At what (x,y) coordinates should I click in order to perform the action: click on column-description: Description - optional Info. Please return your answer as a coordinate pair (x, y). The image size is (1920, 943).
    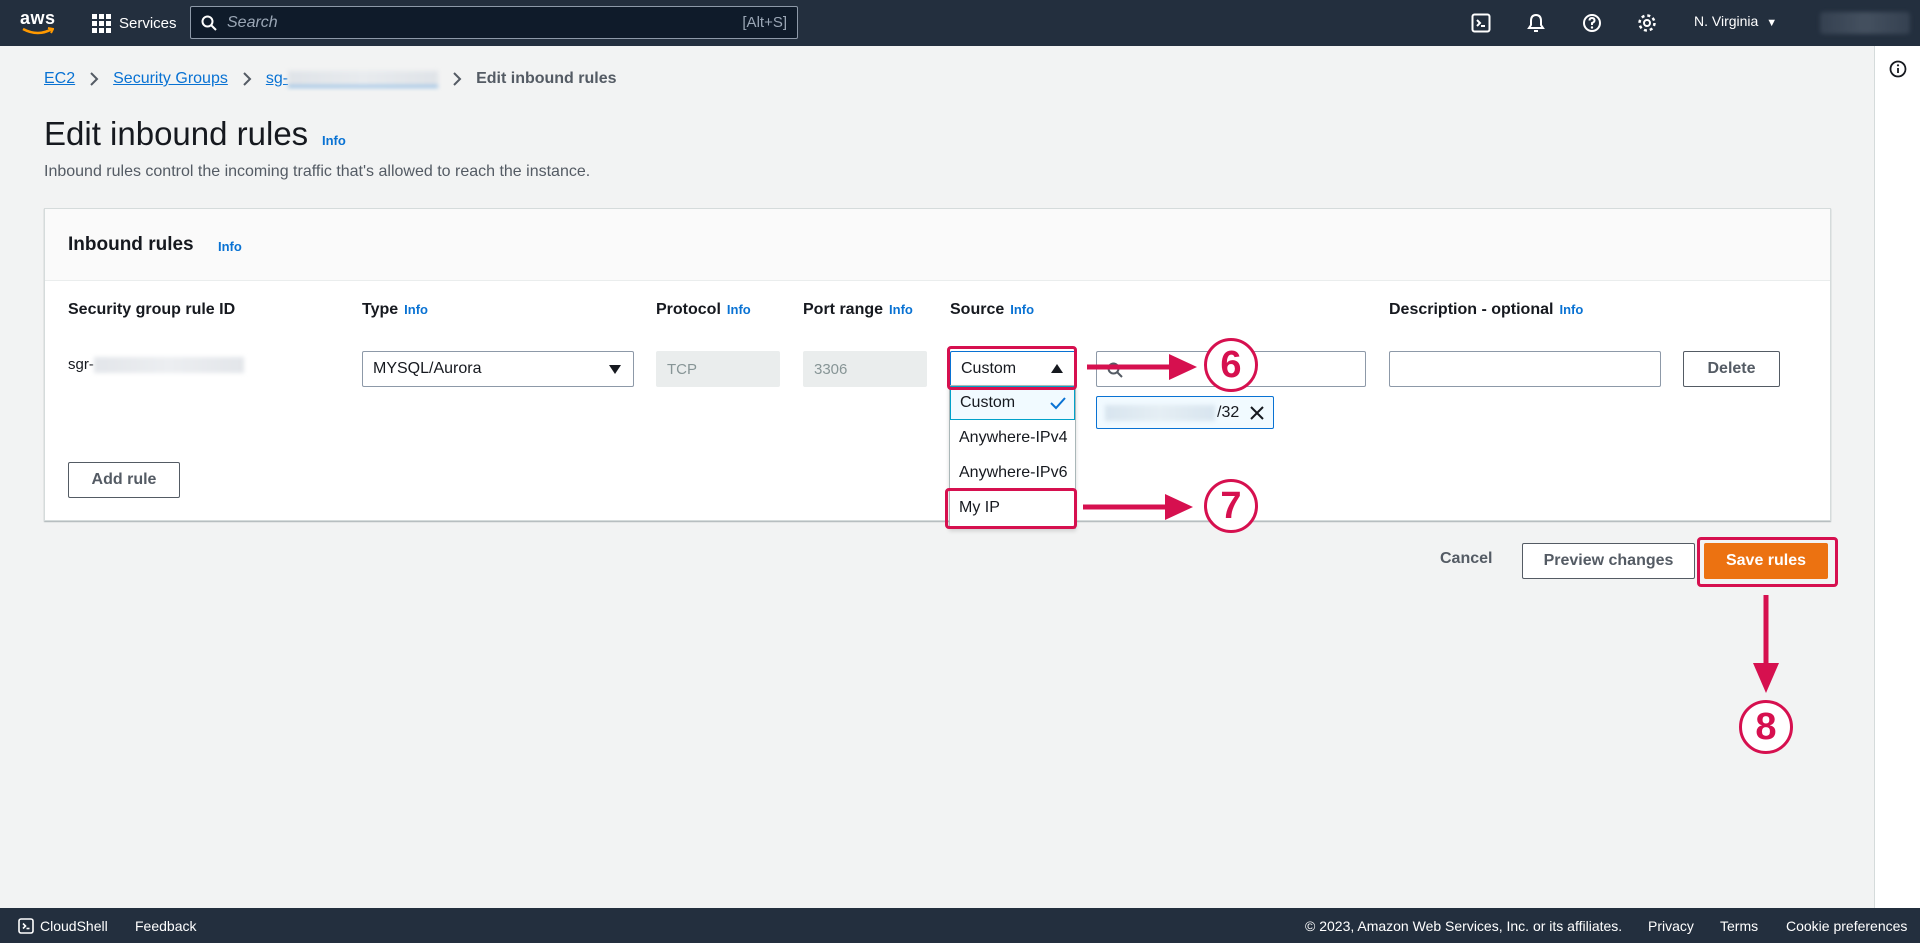
    Looking at the image, I should click on (1486, 310).